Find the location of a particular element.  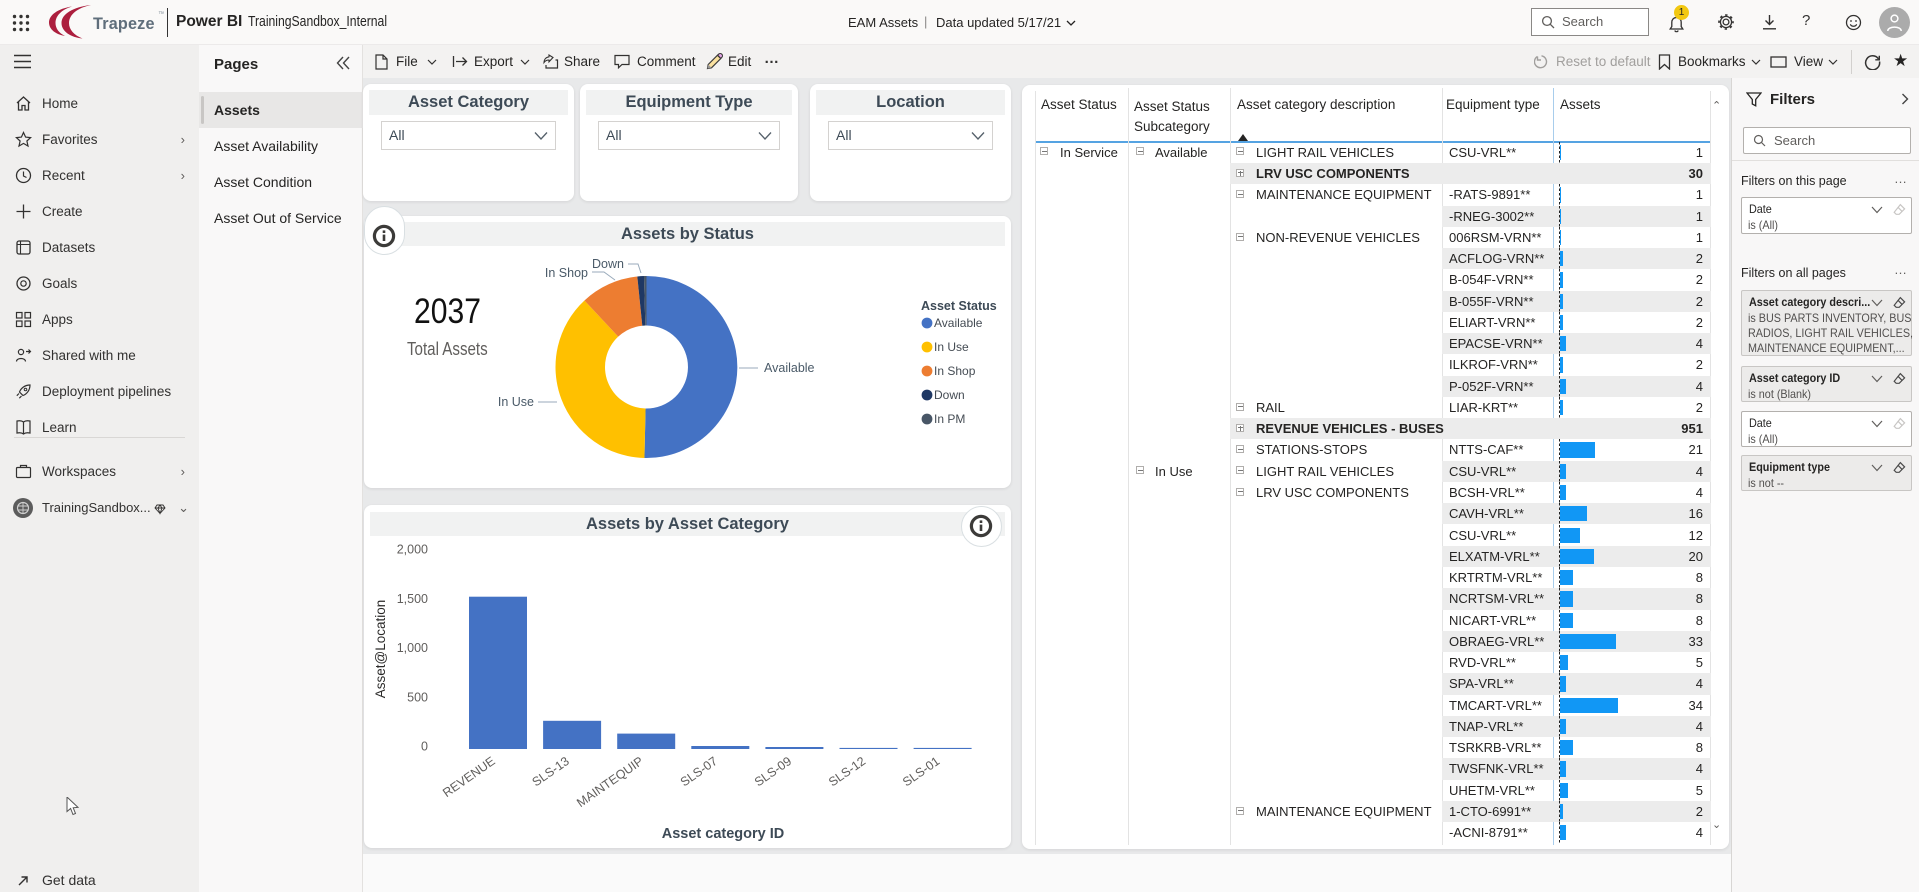

svg-text: REVENUE is located at coordinates (469, 777).